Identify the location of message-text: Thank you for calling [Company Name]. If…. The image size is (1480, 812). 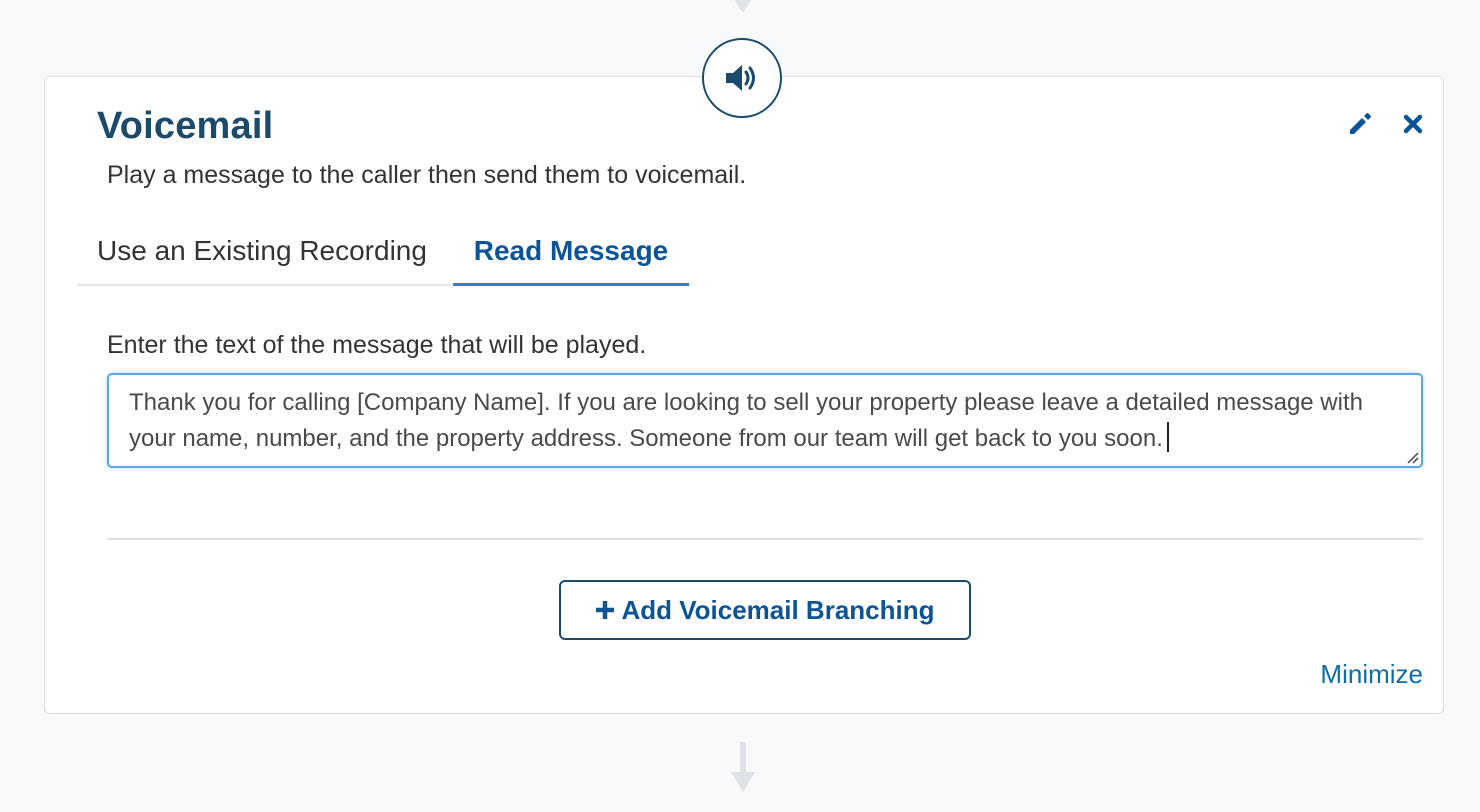
(746, 420).